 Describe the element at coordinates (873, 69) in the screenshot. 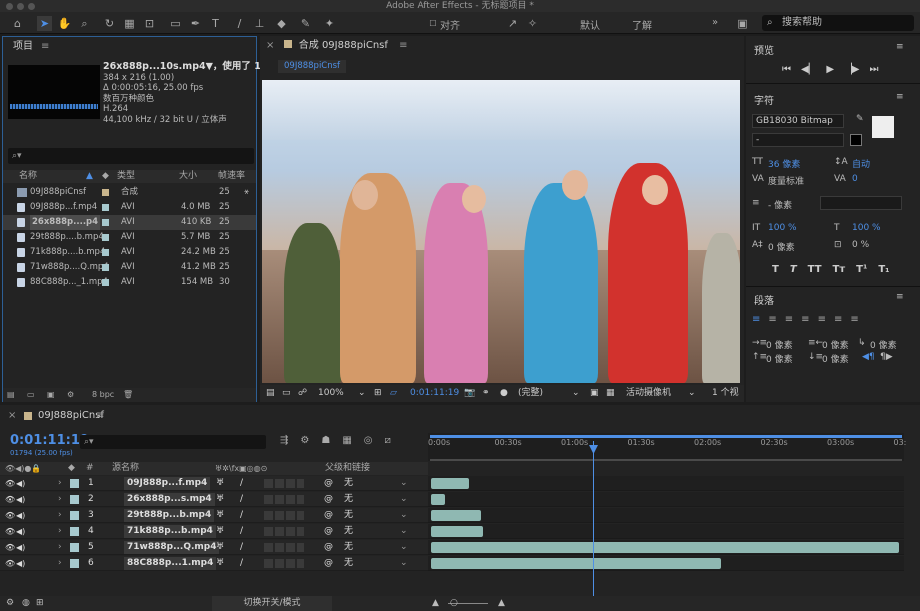

I see `last-frame-icon: ⏭` at that location.